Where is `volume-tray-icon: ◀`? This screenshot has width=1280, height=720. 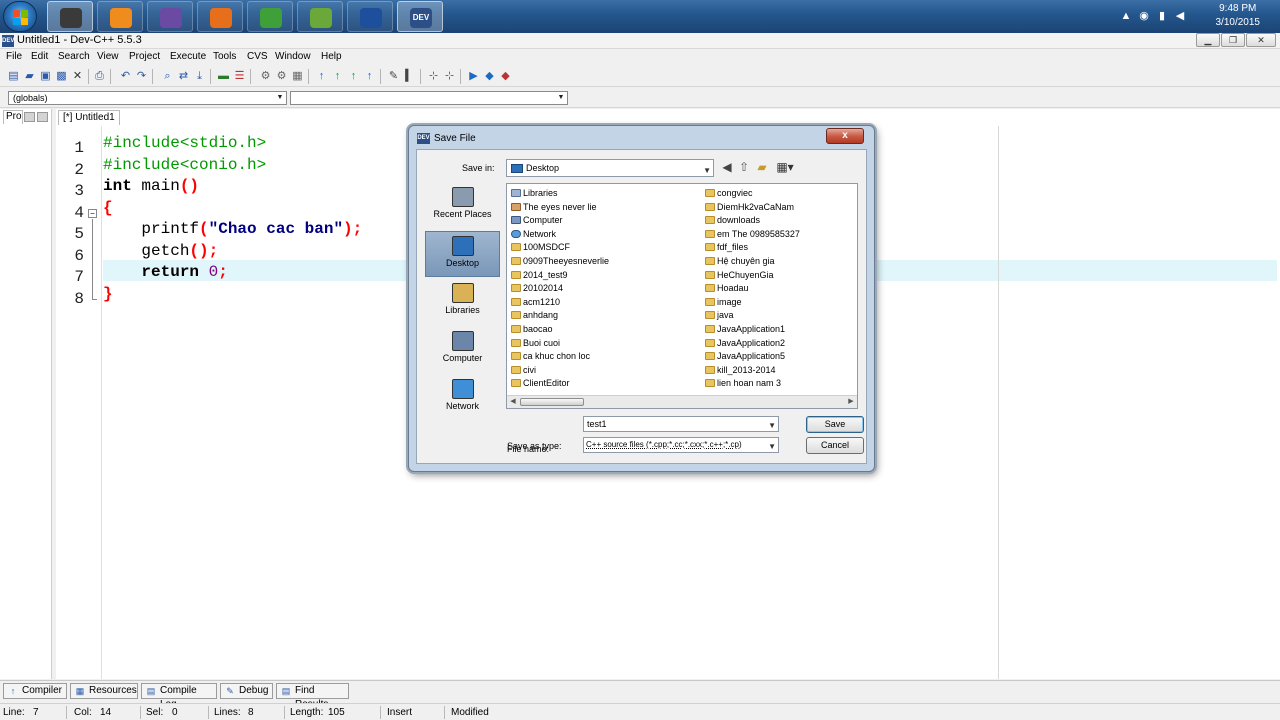
volume-tray-icon: ◀ is located at coordinates (1180, 16).